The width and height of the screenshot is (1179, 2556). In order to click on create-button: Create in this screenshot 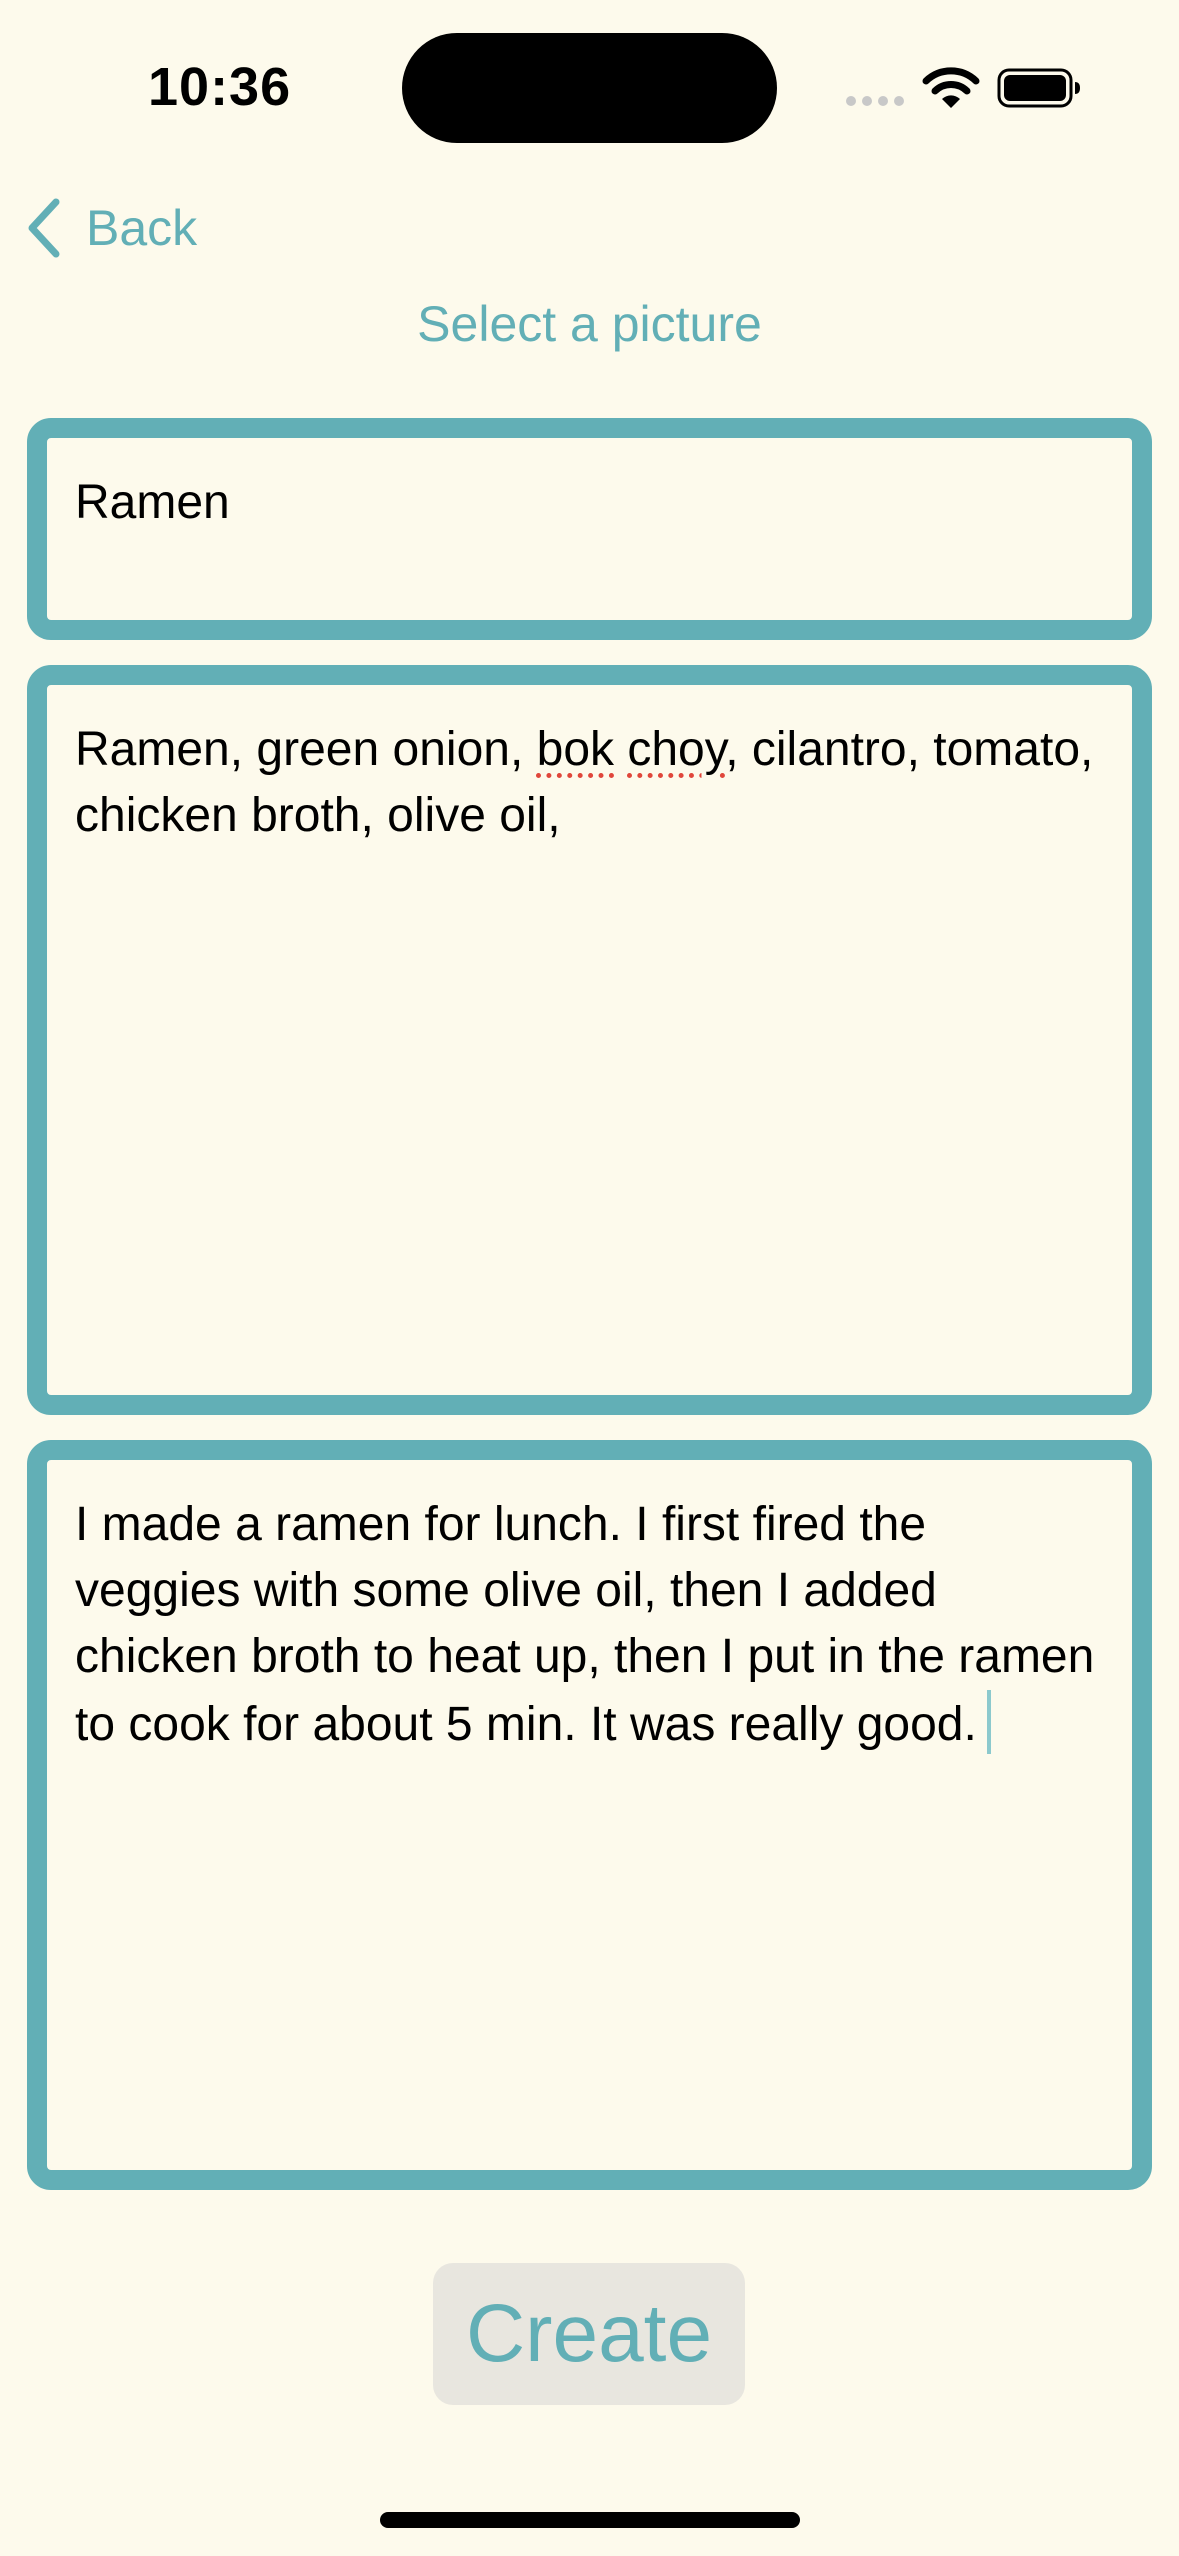, I will do `click(589, 2334)`.